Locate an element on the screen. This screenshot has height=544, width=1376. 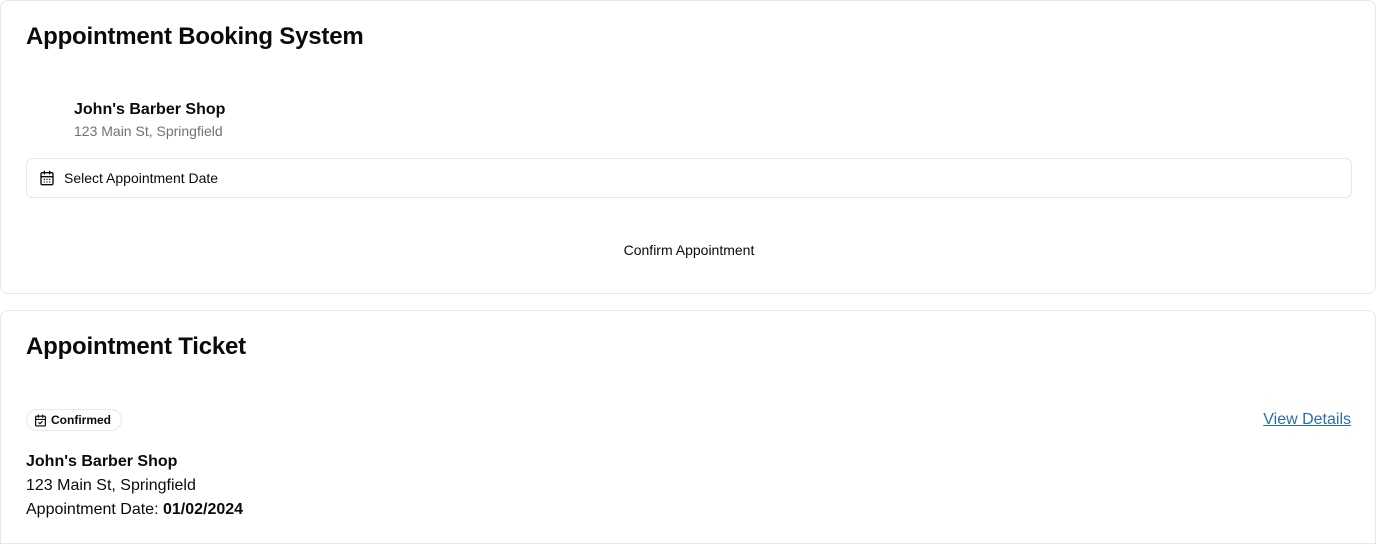
appointment-date-label: Appointment Date: is located at coordinates (92, 509).